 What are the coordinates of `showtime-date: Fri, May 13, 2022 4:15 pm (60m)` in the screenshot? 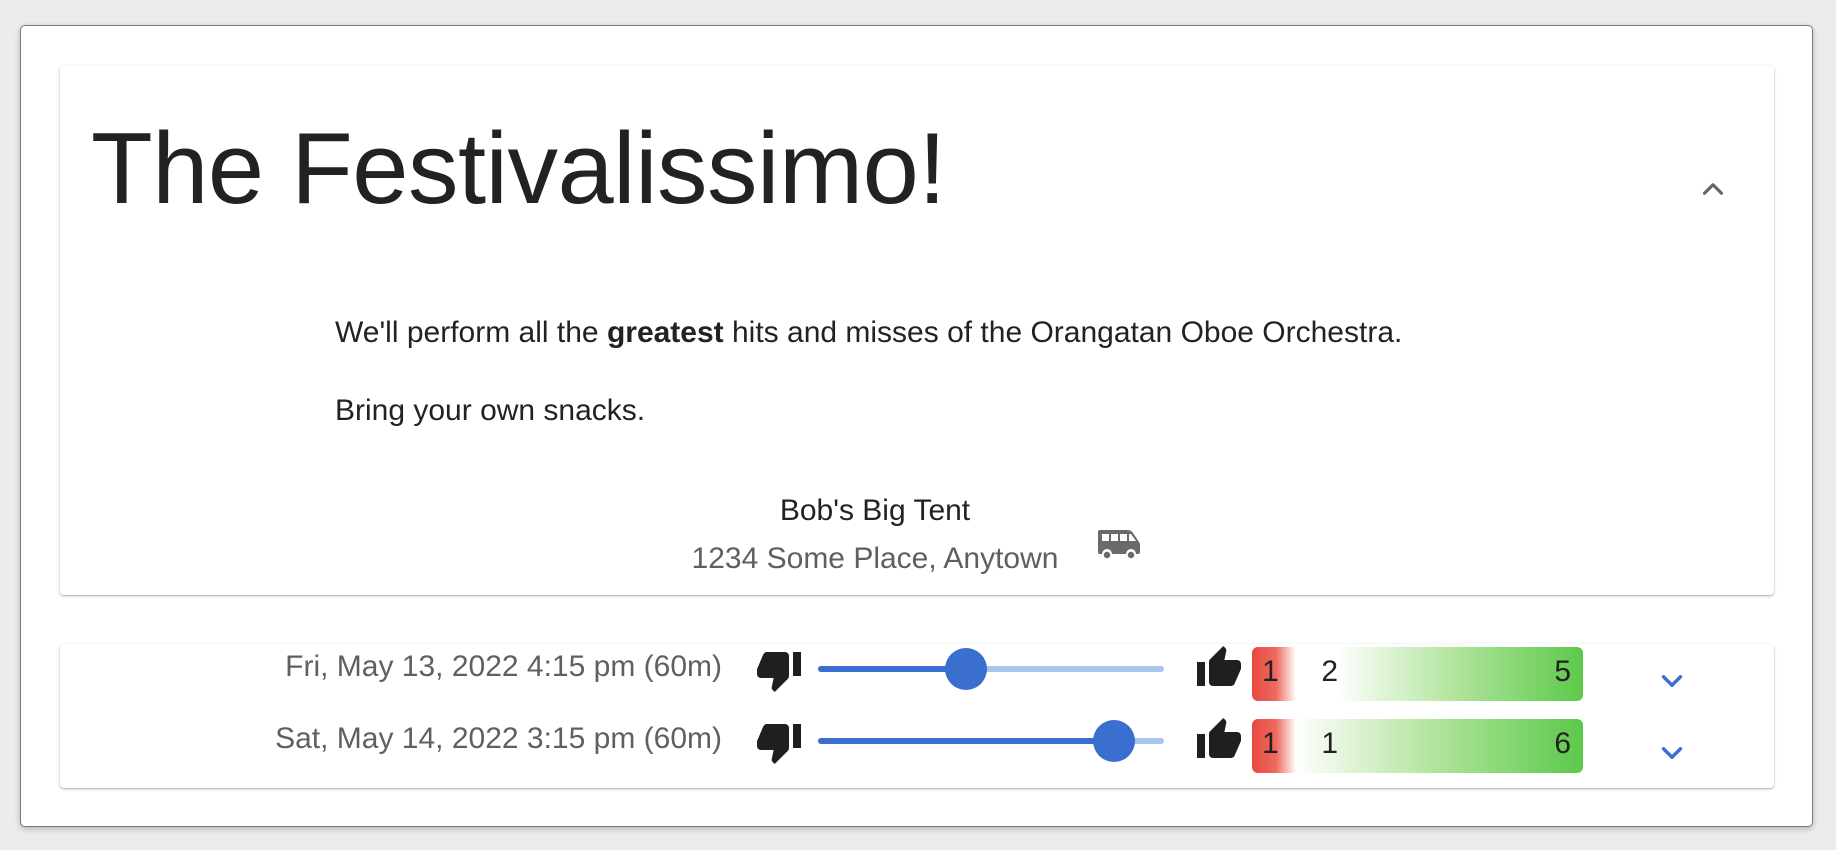 It's located at (503, 666).